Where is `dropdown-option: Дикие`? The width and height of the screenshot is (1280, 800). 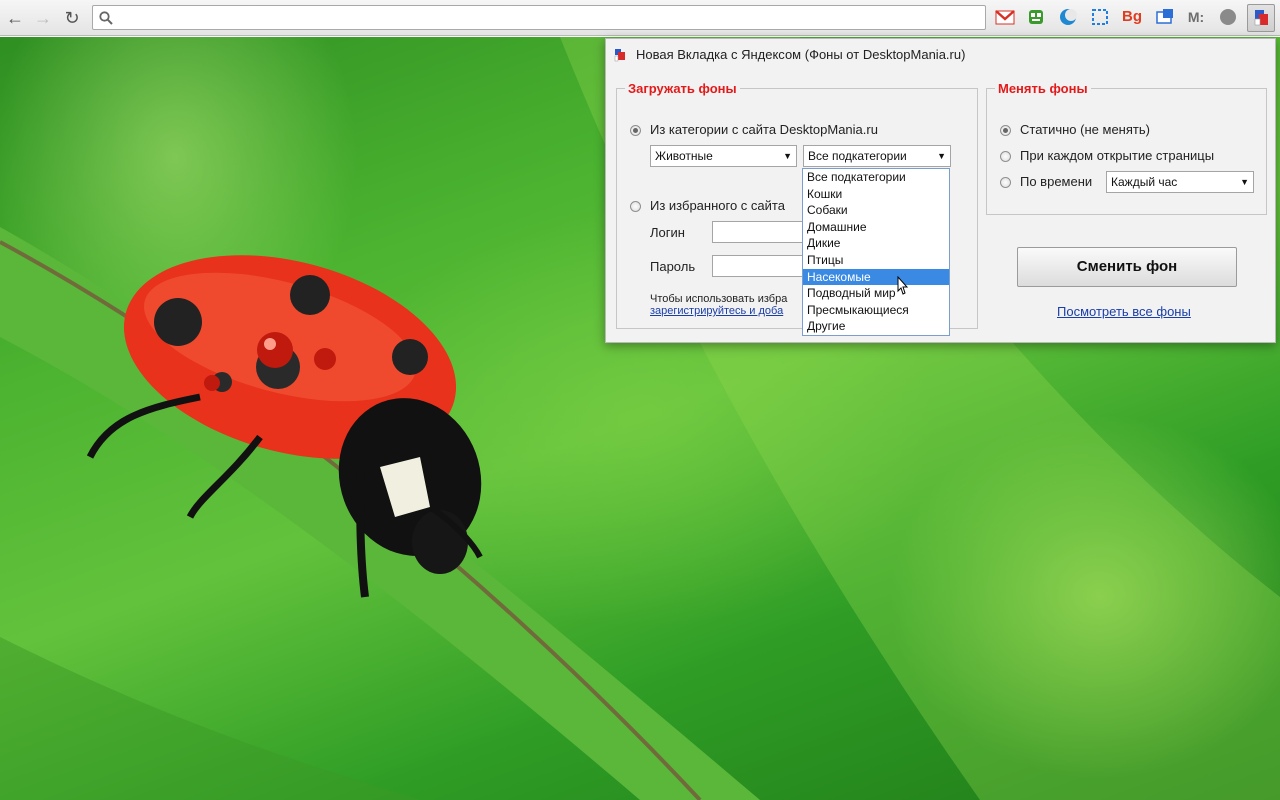 dropdown-option: Дикие is located at coordinates (876, 243).